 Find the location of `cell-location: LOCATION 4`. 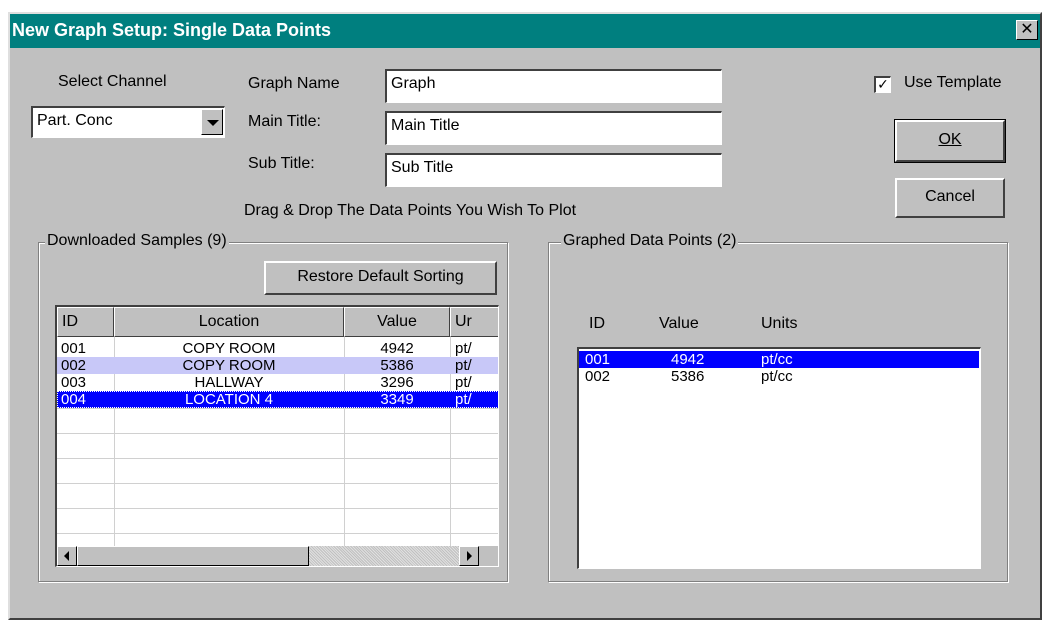

cell-location: LOCATION 4 is located at coordinates (229, 399).